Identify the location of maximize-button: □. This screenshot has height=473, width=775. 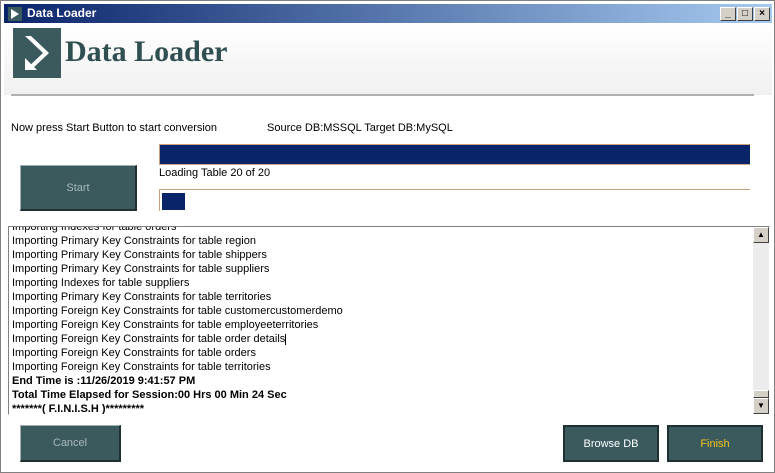
(745, 14).